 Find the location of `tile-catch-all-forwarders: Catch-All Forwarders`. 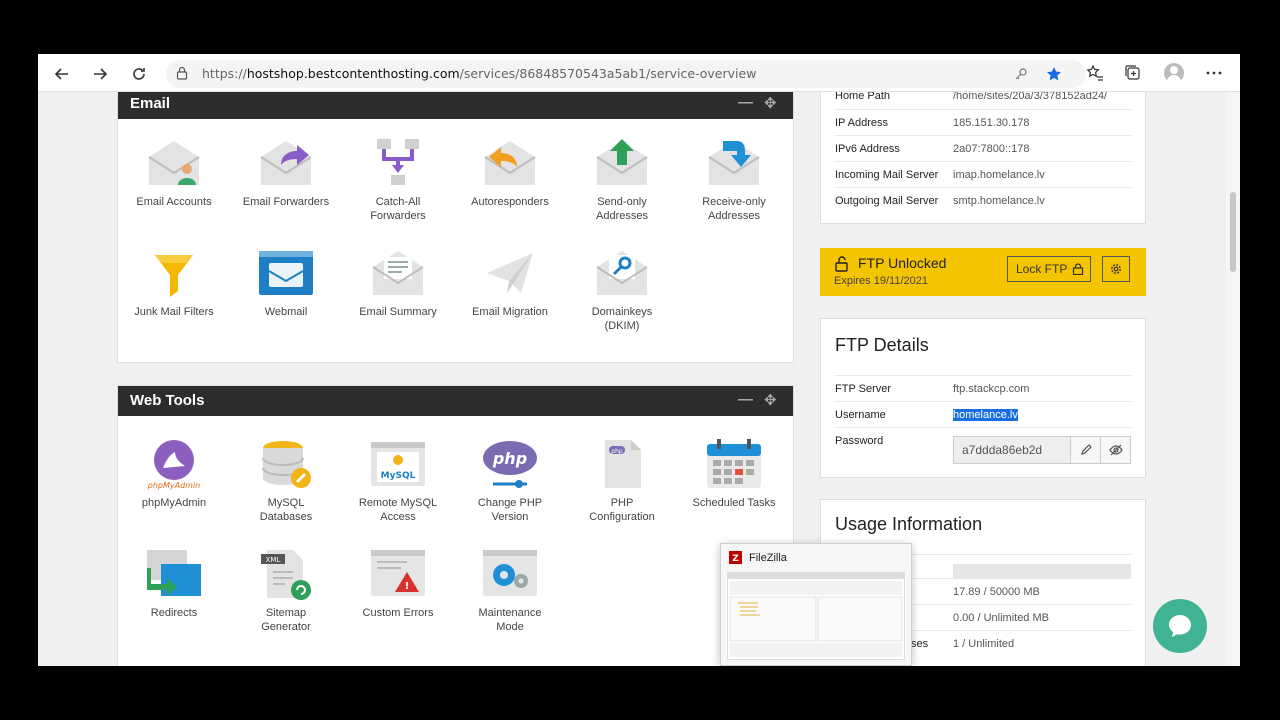

tile-catch-all-forwarders: Catch-All Forwarders is located at coordinates (398, 180).